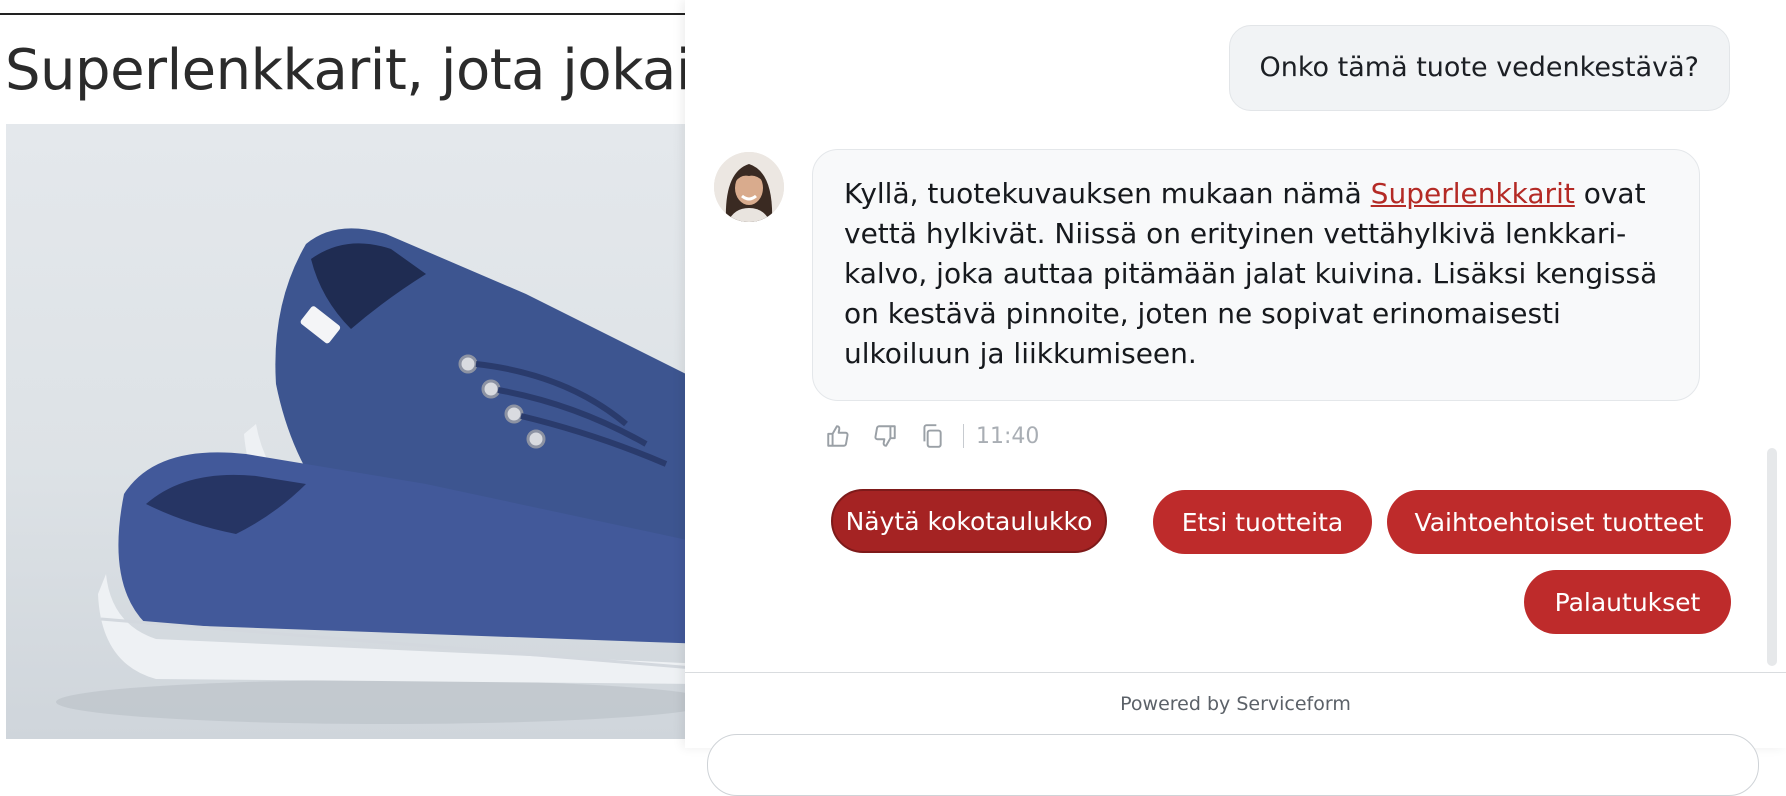  I want to click on product-link: Superlenkkarit, so click(1473, 193).